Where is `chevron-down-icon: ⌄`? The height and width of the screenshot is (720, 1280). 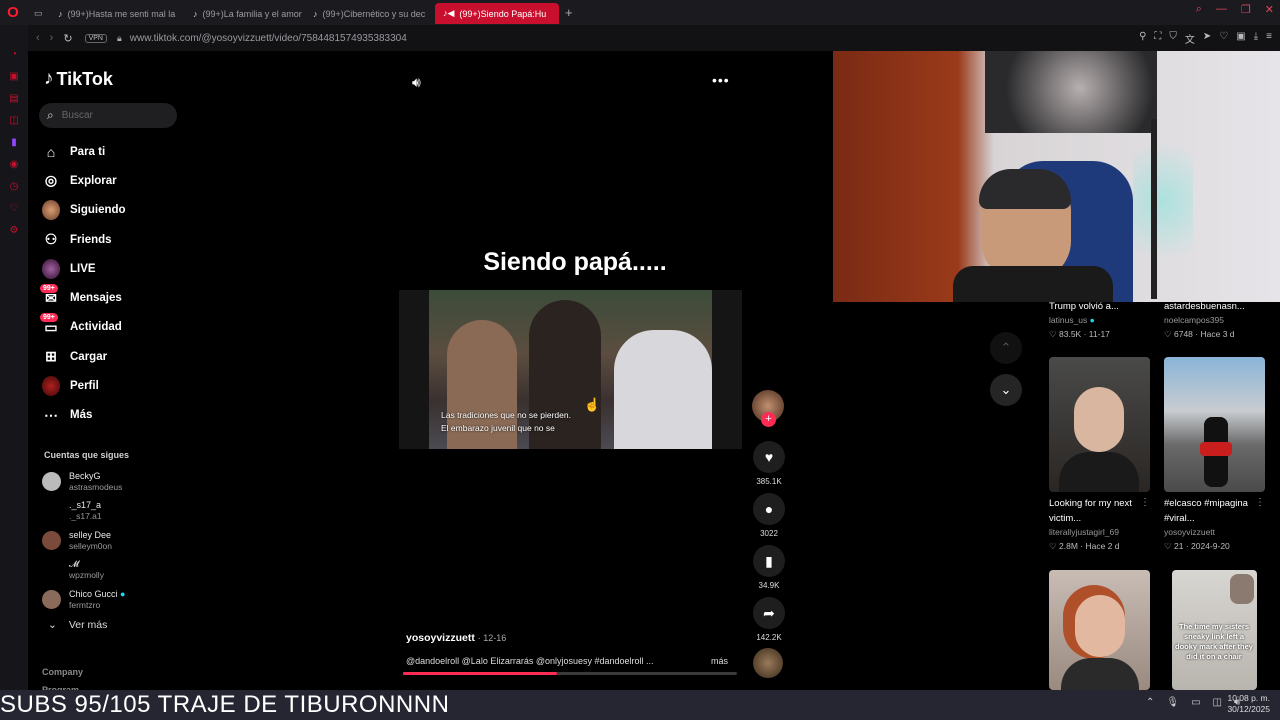 chevron-down-icon: ⌄ is located at coordinates (1006, 389).